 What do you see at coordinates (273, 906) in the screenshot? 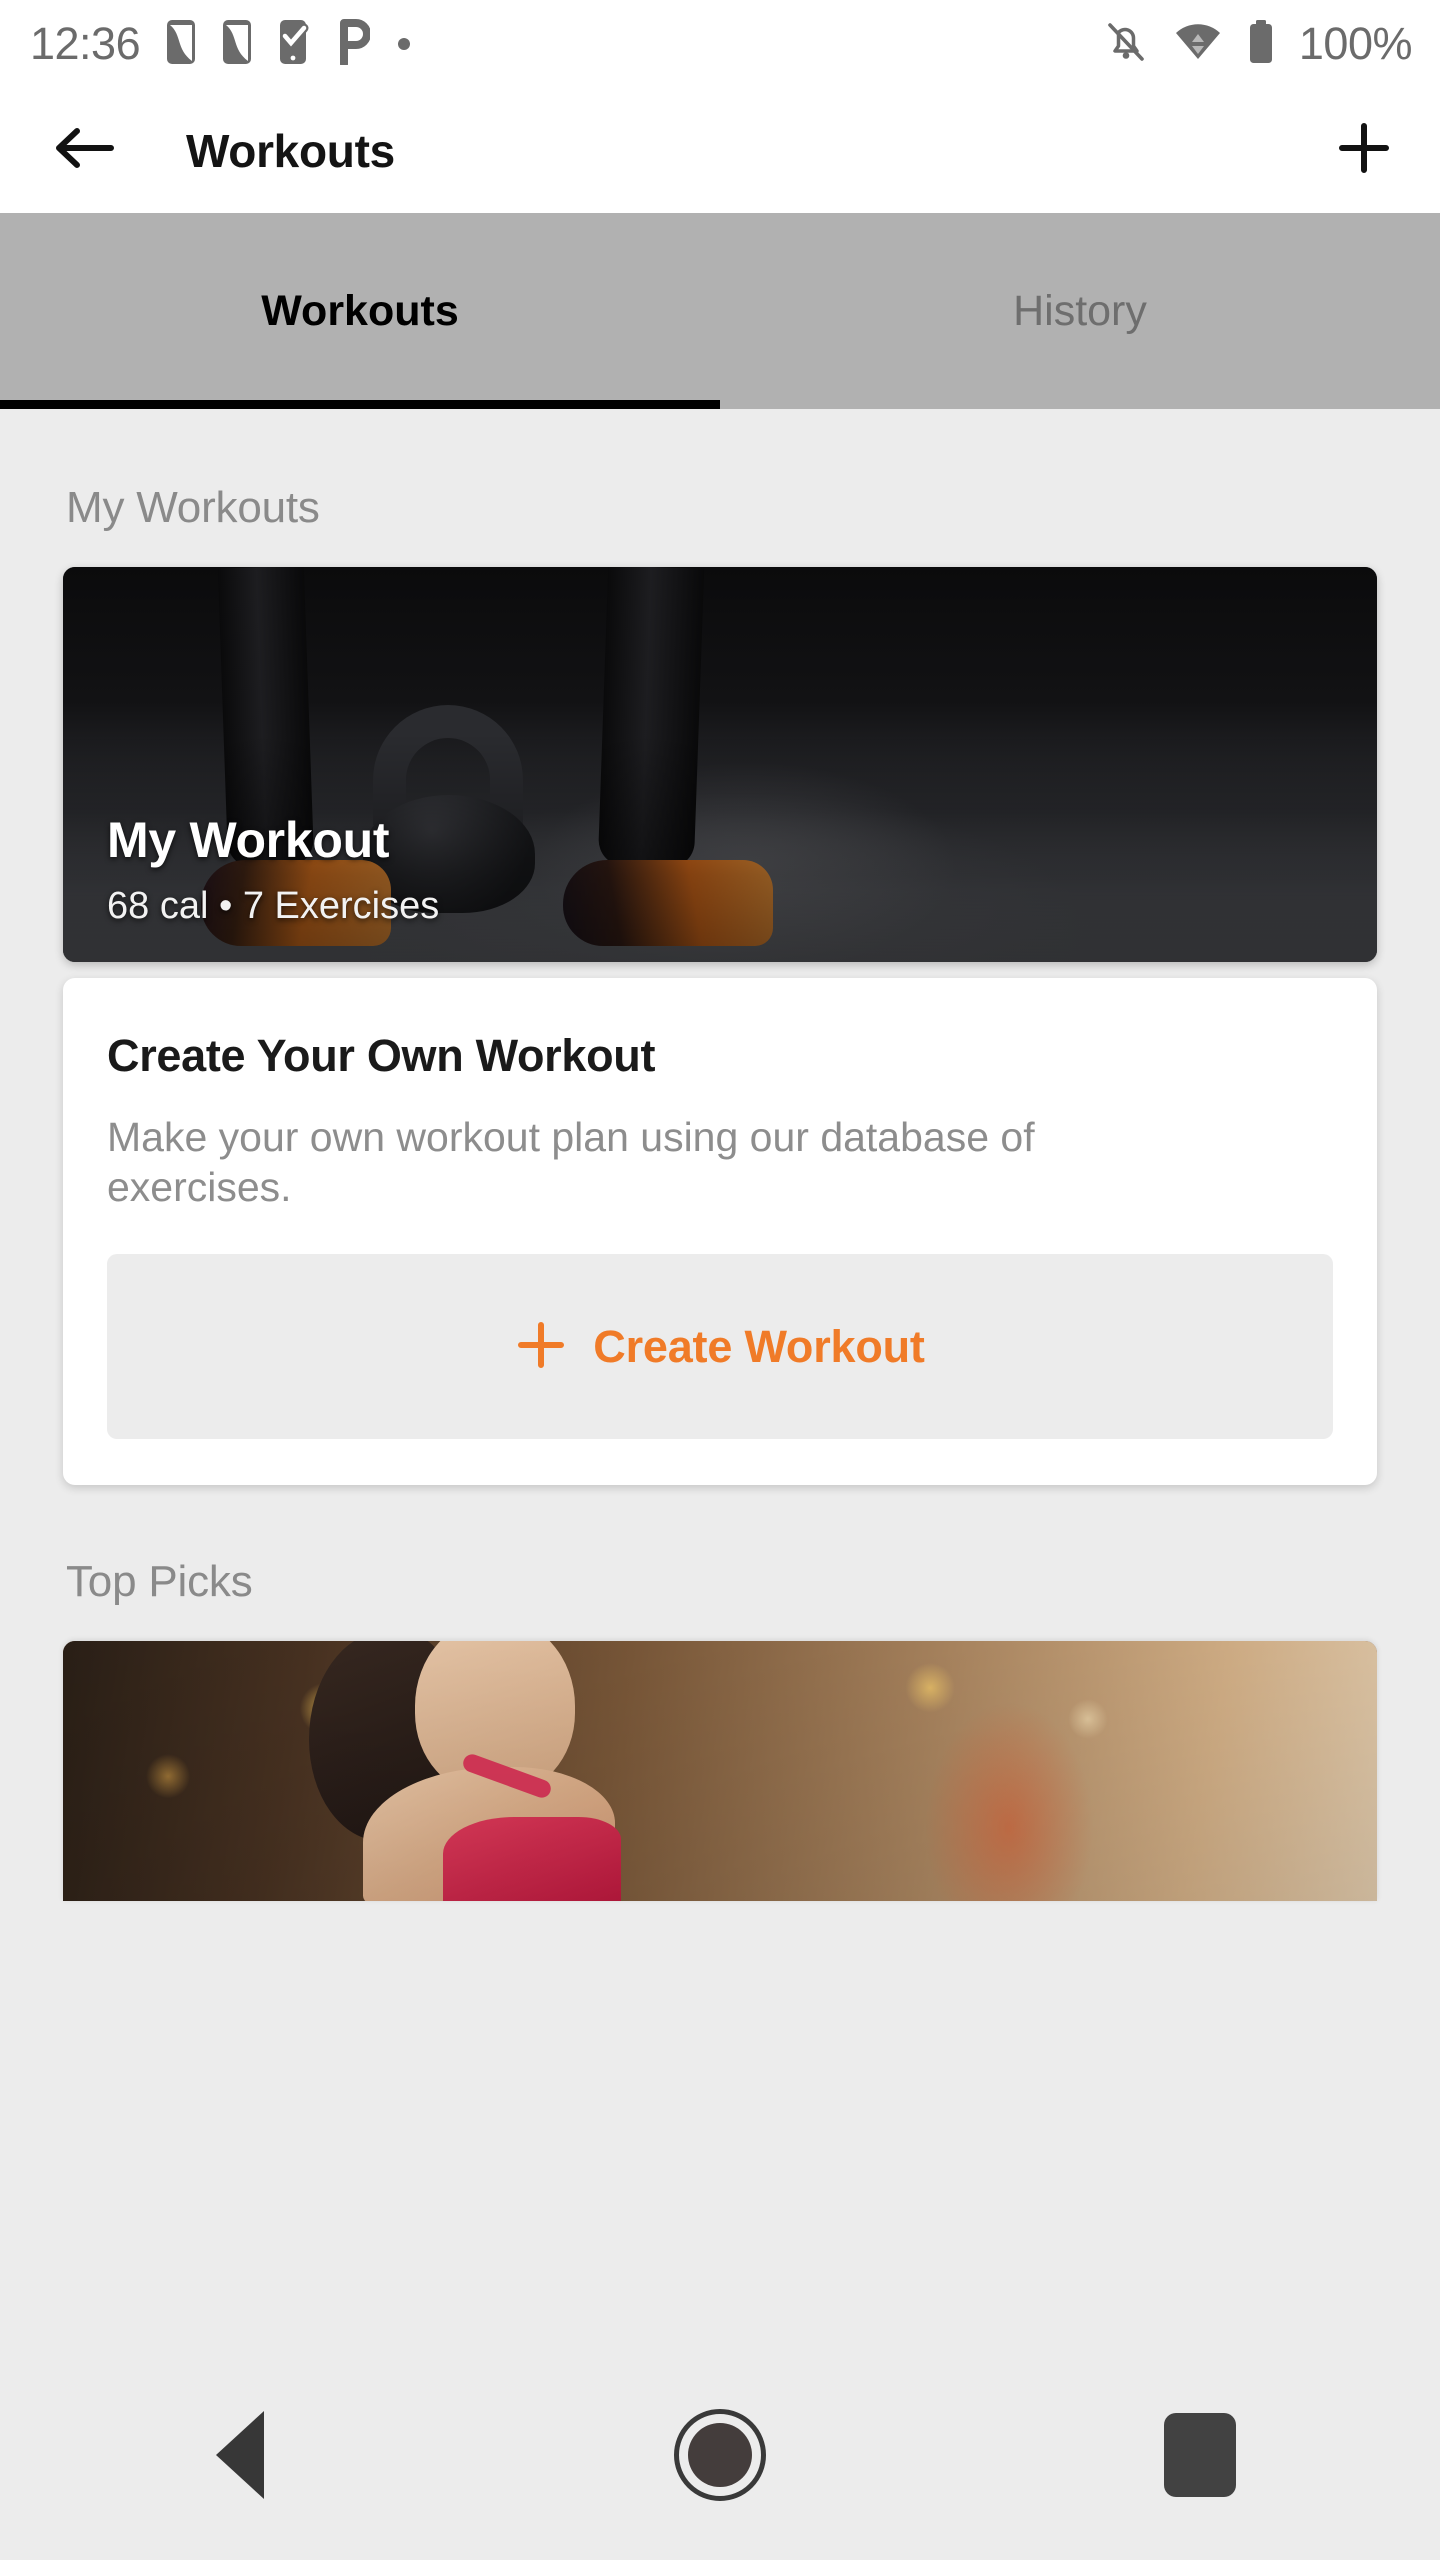
I see `my-workout-subtitle: 68 cal • 7 Exercises` at bounding box center [273, 906].